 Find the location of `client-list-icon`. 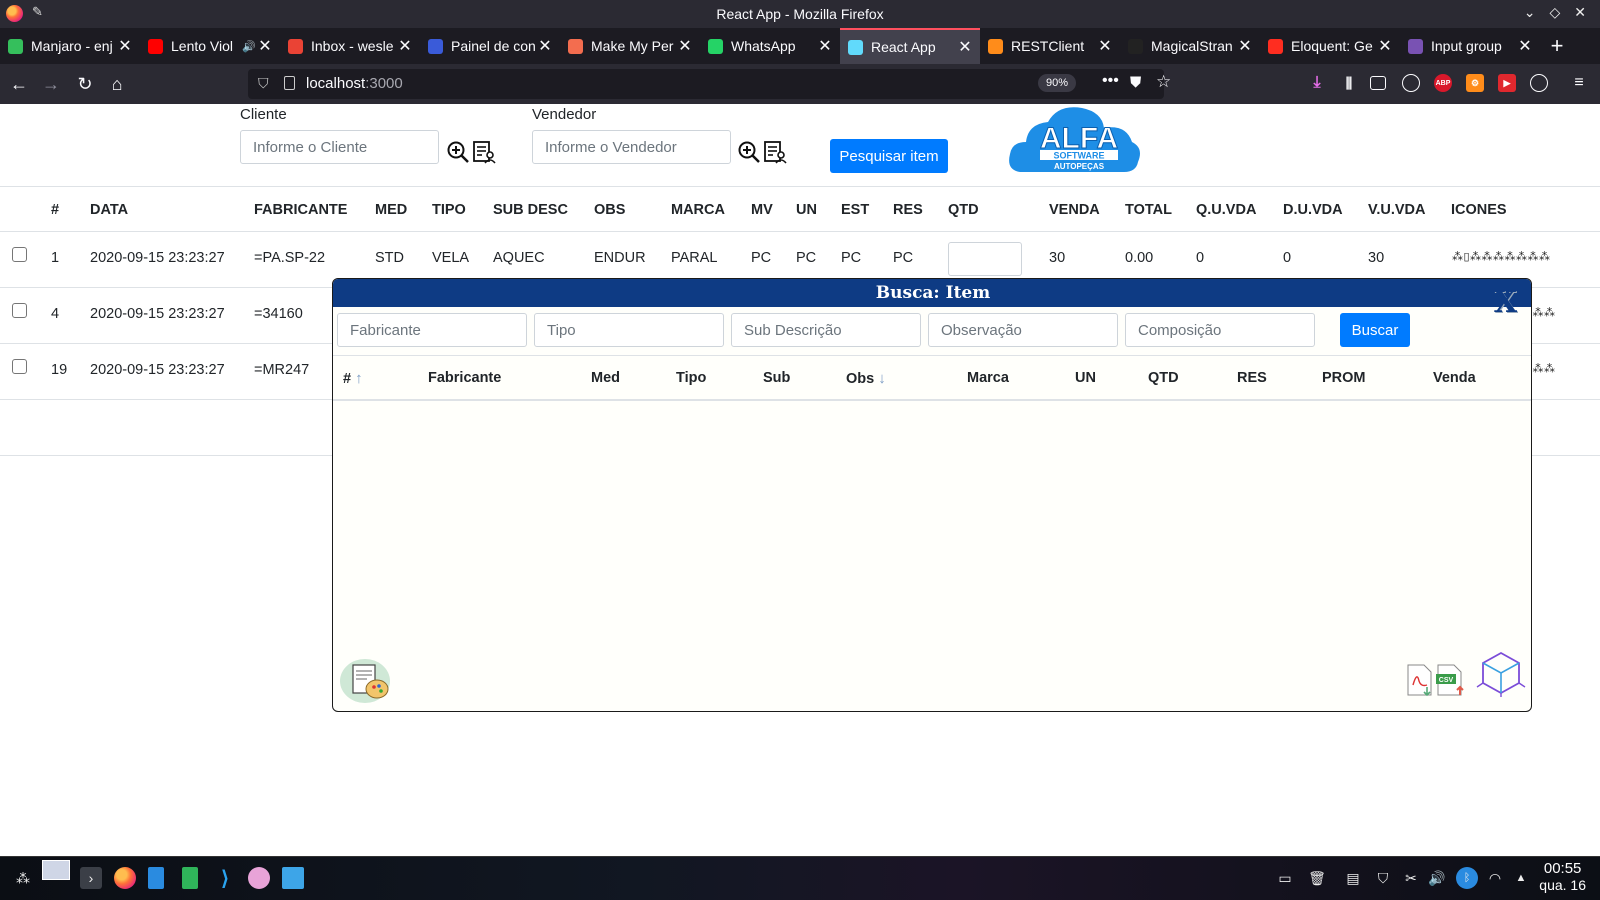

client-list-icon is located at coordinates (484, 152).